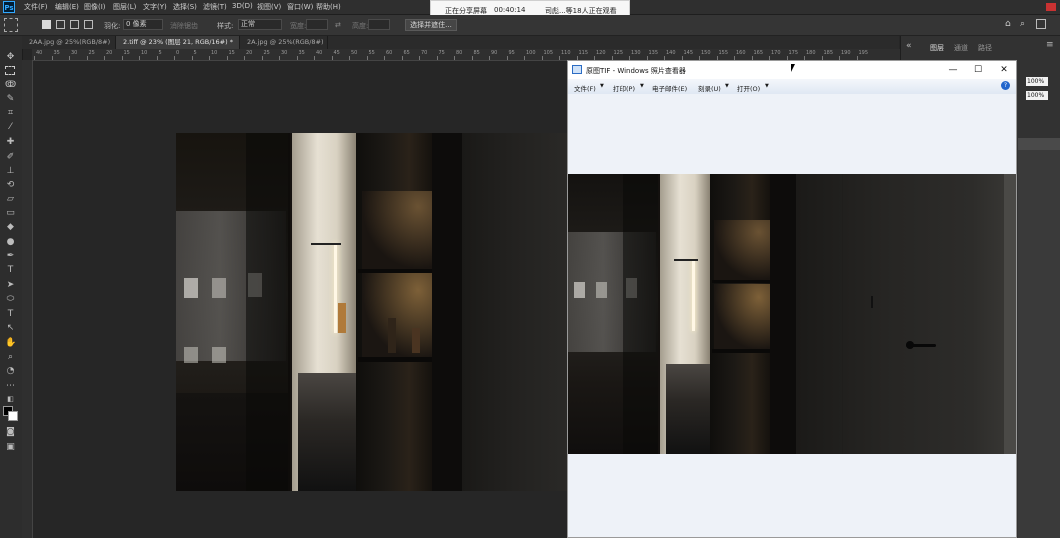 This screenshot has width=1060, height=538. I want to click on menu-select: 选择(S), so click(185, 7).